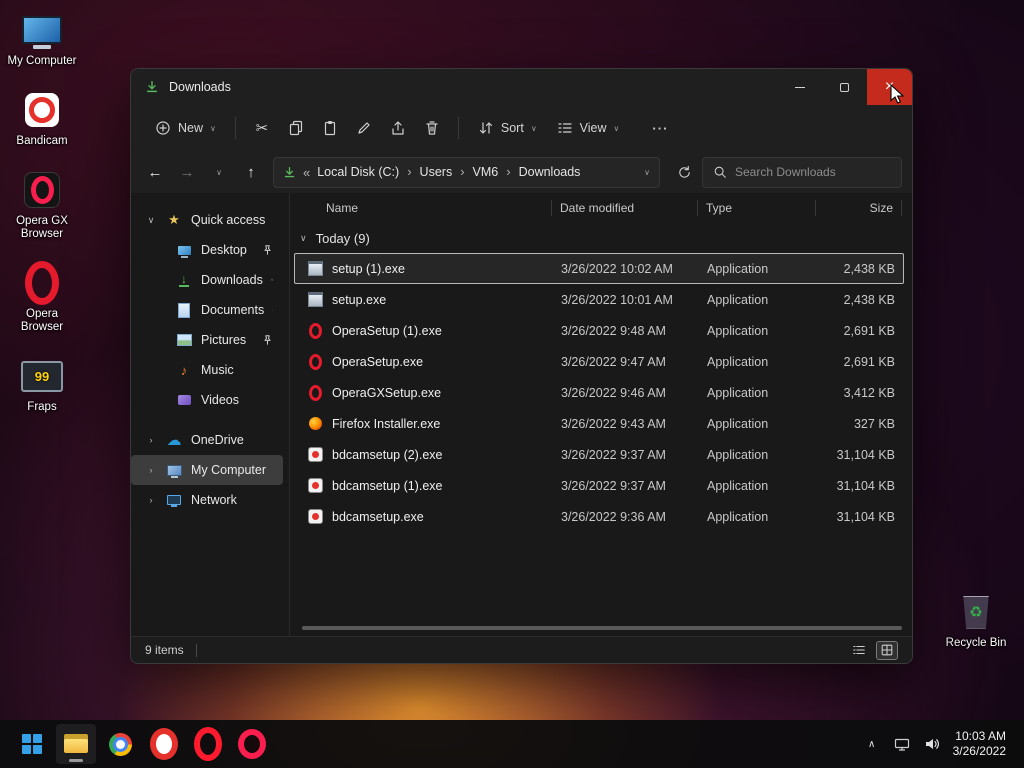 This screenshot has width=1024, height=768. What do you see at coordinates (932, 744) in the screenshot?
I see `volume-icon` at bounding box center [932, 744].